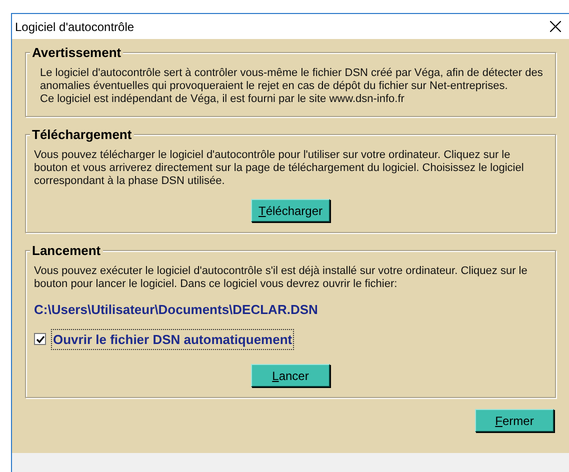 This screenshot has width=569, height=472. I want to click on launch-button: Lancer, so click(290, 375).